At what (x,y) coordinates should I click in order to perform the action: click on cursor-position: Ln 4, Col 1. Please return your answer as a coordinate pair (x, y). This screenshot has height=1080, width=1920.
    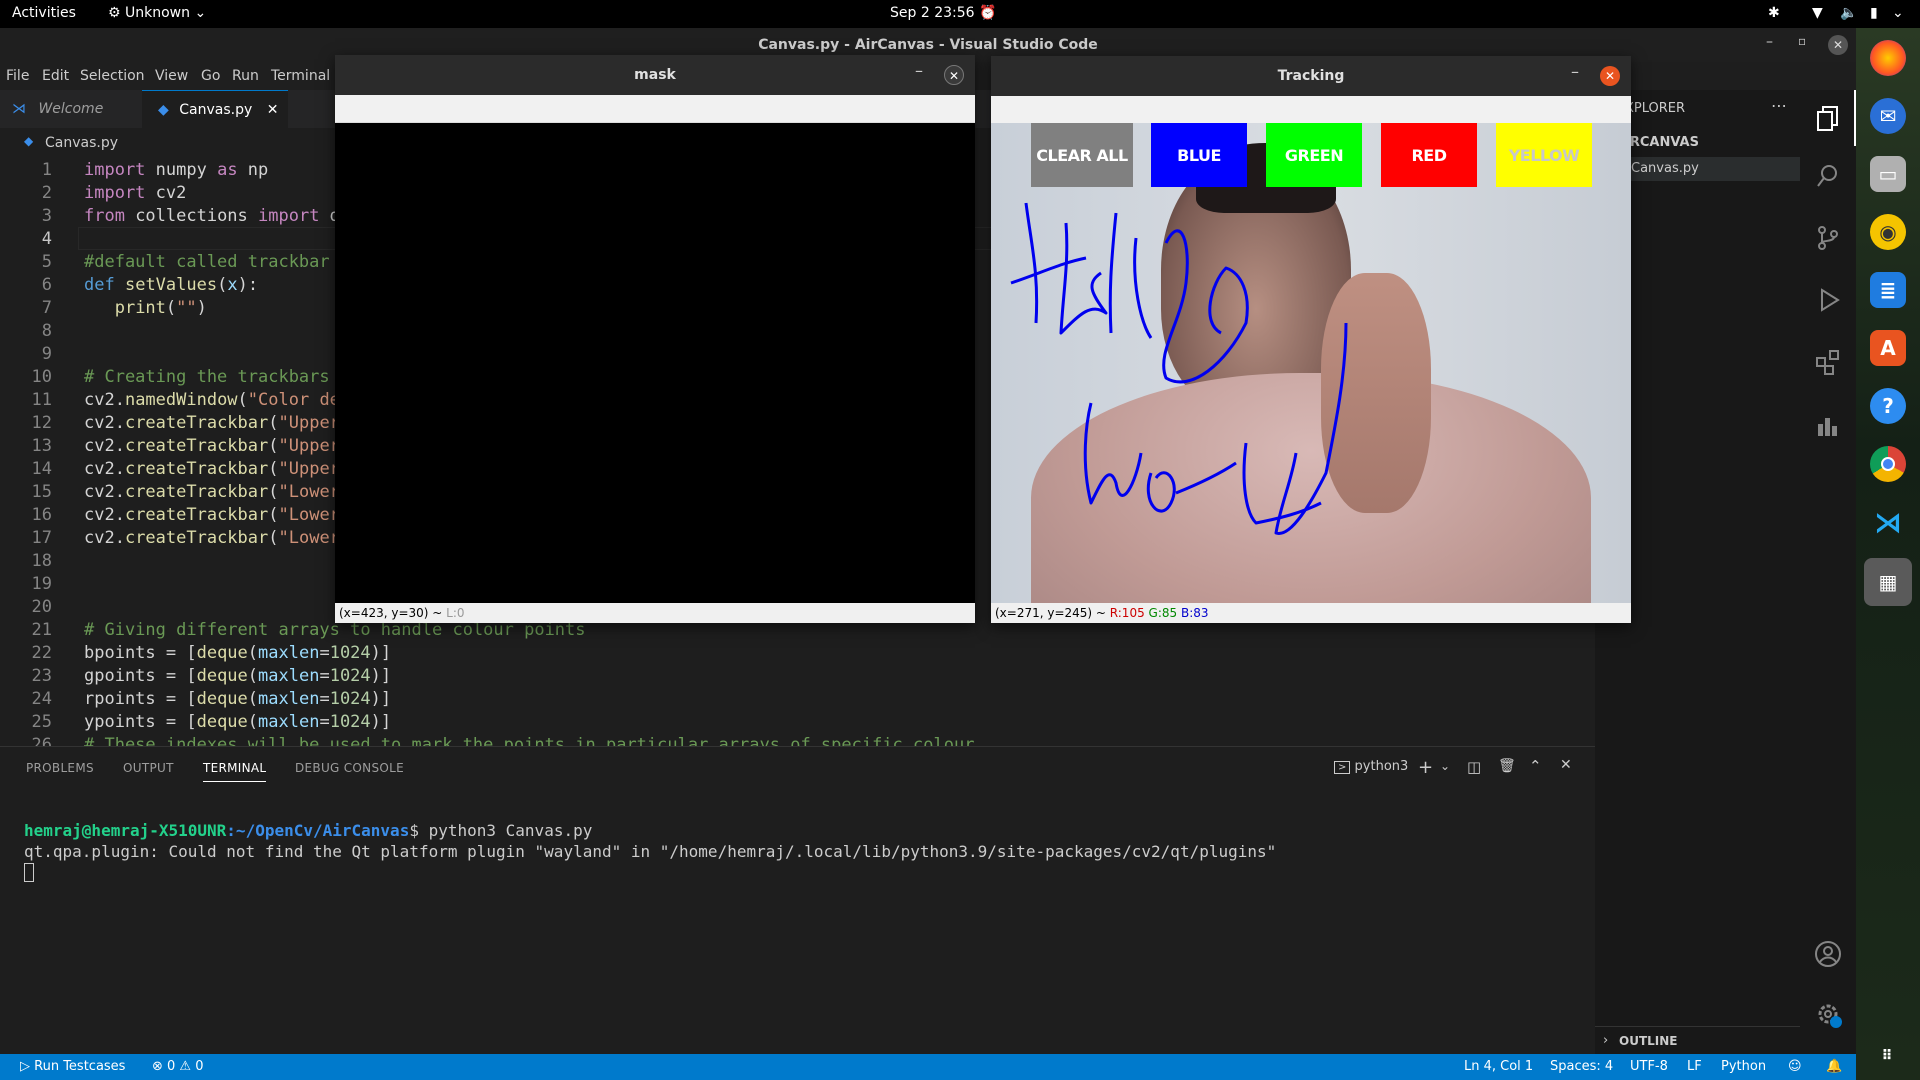
    Looking at the image, I should click on (1498, 1066).